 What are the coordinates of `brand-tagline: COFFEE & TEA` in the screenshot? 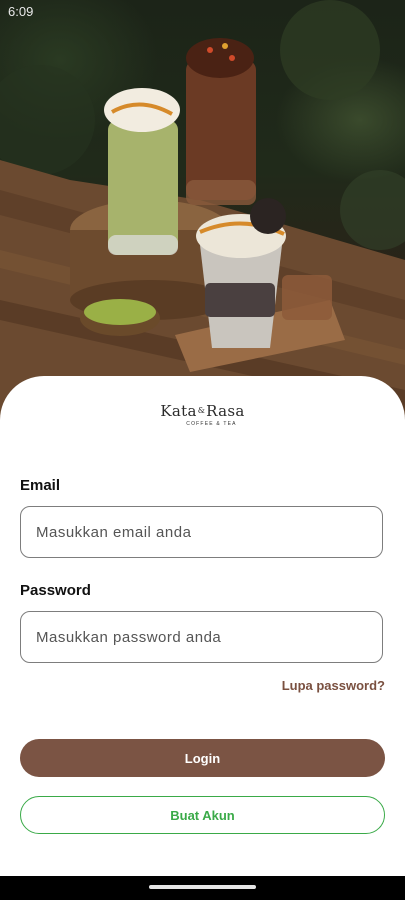 It's located at (211, 424).